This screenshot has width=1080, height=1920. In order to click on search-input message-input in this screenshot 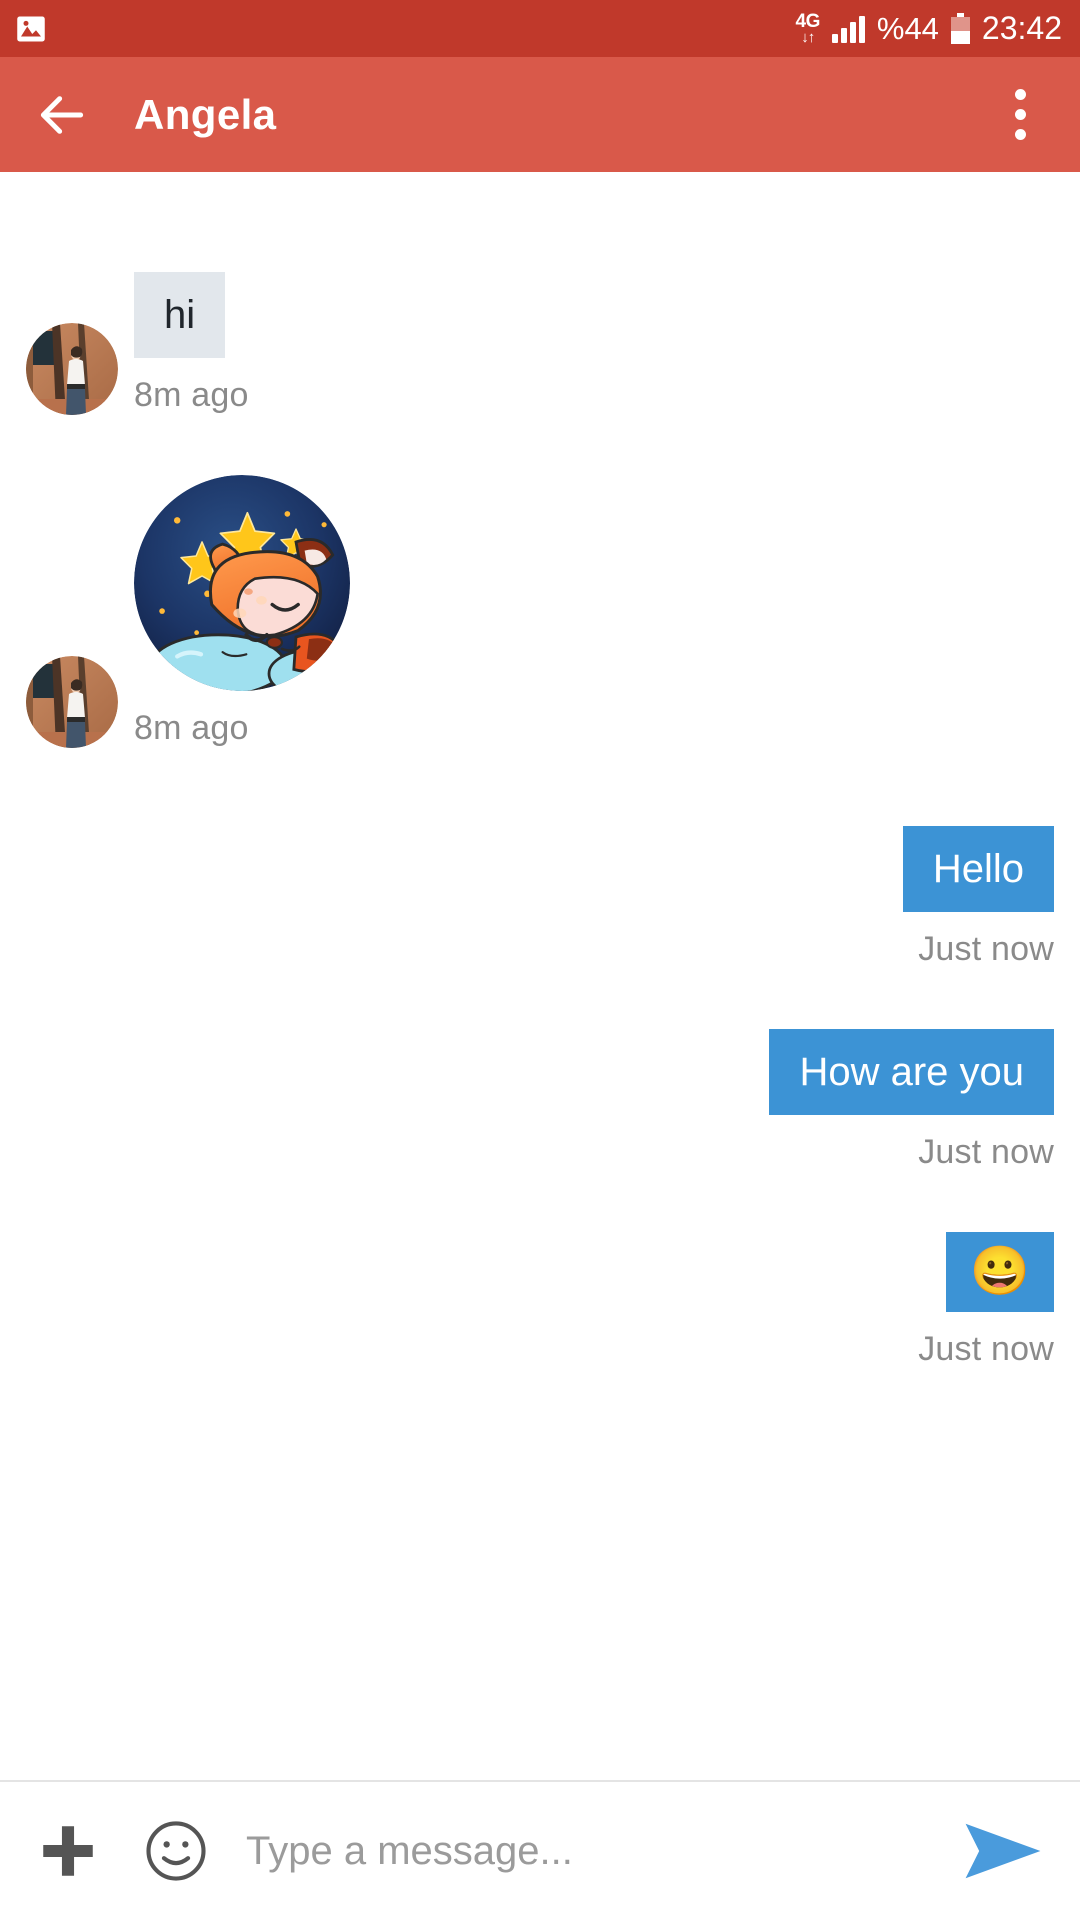, I will do `click(593, 1851)`.